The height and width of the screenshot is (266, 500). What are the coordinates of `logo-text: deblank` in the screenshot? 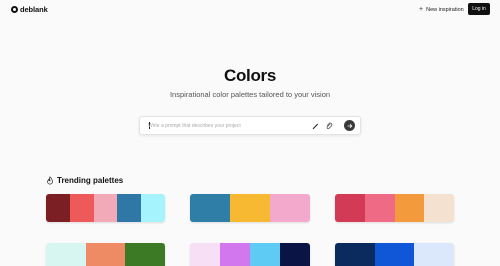 It's located at (34, 9).